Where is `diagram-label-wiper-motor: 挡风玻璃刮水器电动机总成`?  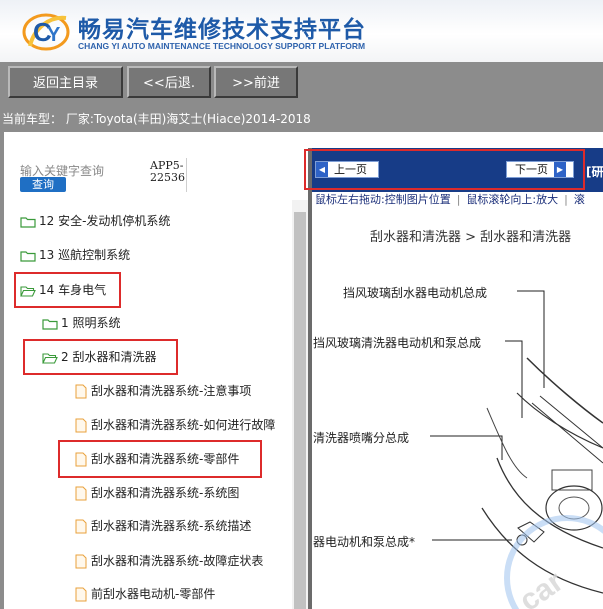
diagram-label-wiper-motor: 挡风玻璃刮水器电动机总成 is located at coordinates (415, 293).